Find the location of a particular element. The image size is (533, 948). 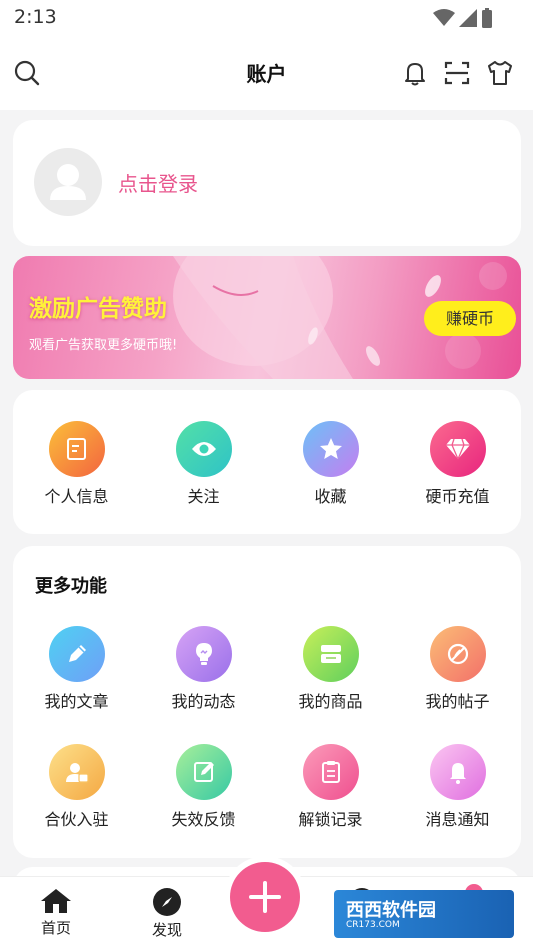

watermark-logo: 西西软件园 CR173.COM is located at coordinates (424, 914).